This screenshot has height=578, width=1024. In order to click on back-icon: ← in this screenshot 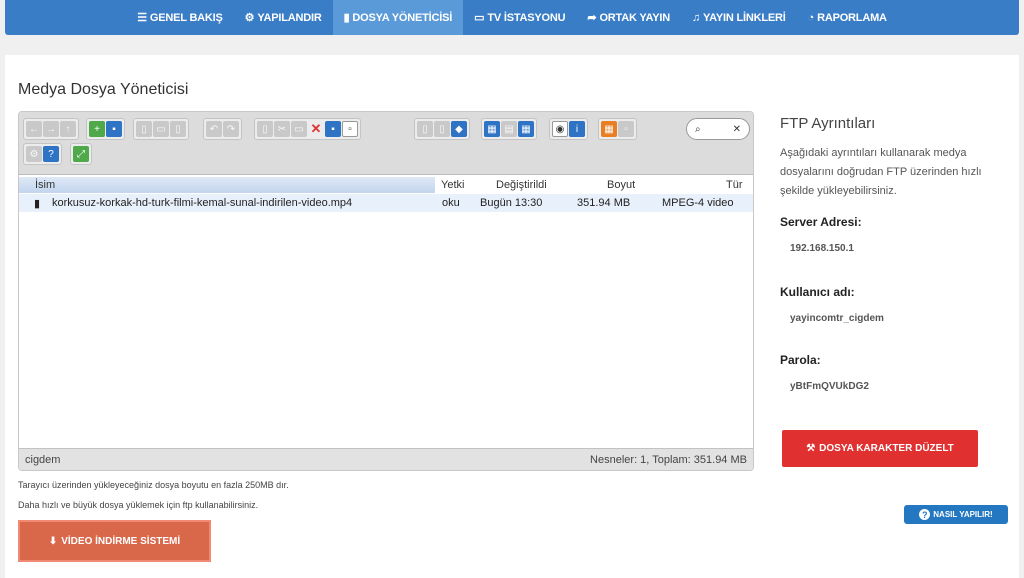, I will do `click(34, 129)`.